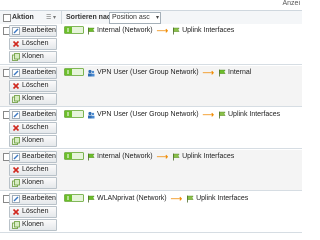  I want to click on chevron-down-icon: ▾, so click(157, 18).